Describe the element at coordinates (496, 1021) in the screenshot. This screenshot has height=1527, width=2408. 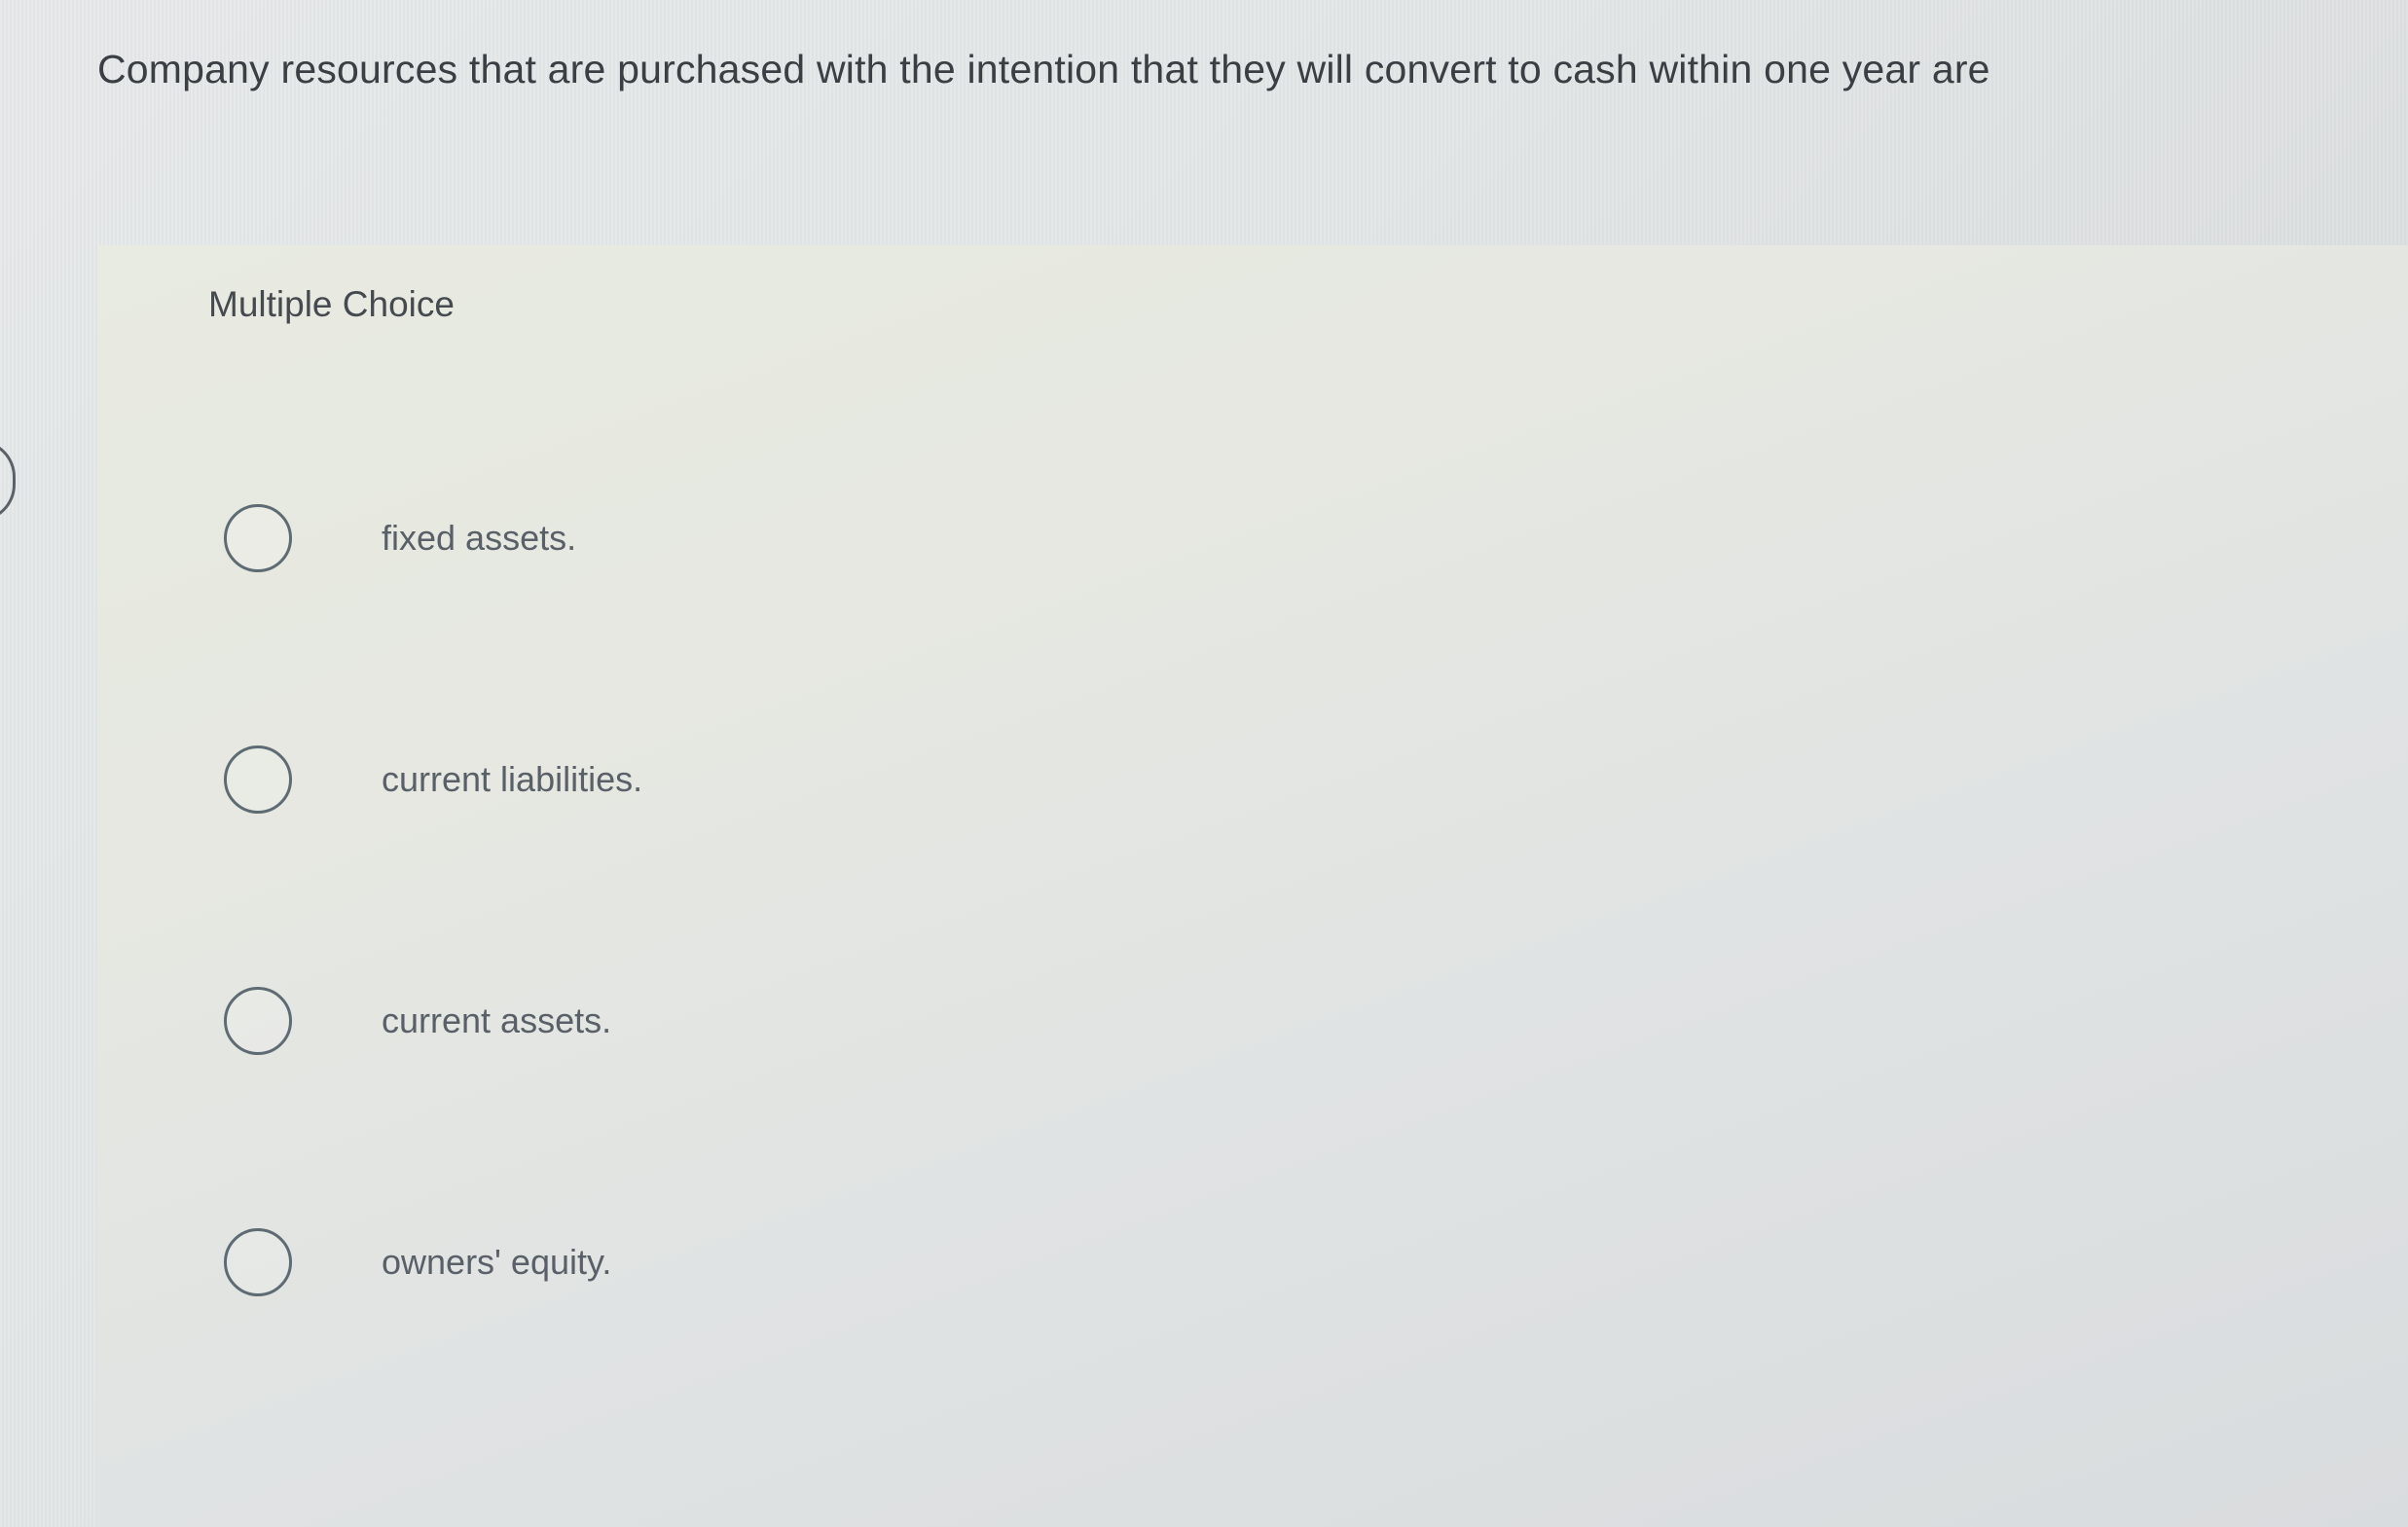
I see `choice-label: current assets.` at that location.